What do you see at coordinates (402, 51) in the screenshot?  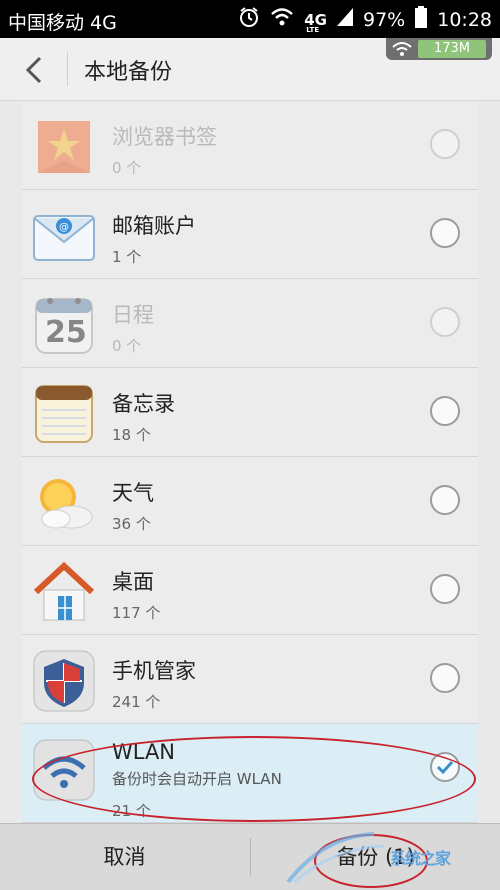 I see `wifi-icon` at bounding box center [402, 51].